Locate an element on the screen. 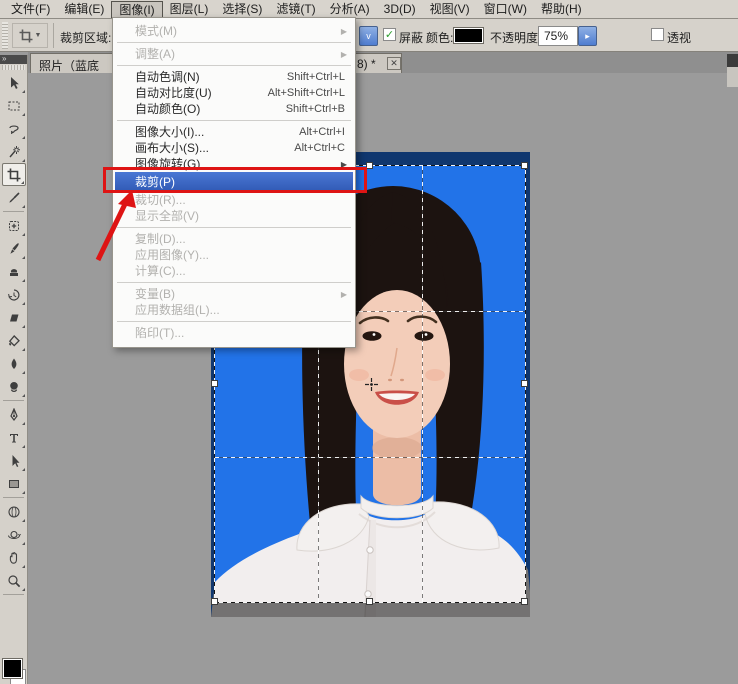  brush-tool-icon is located at coordinates (14, 248).